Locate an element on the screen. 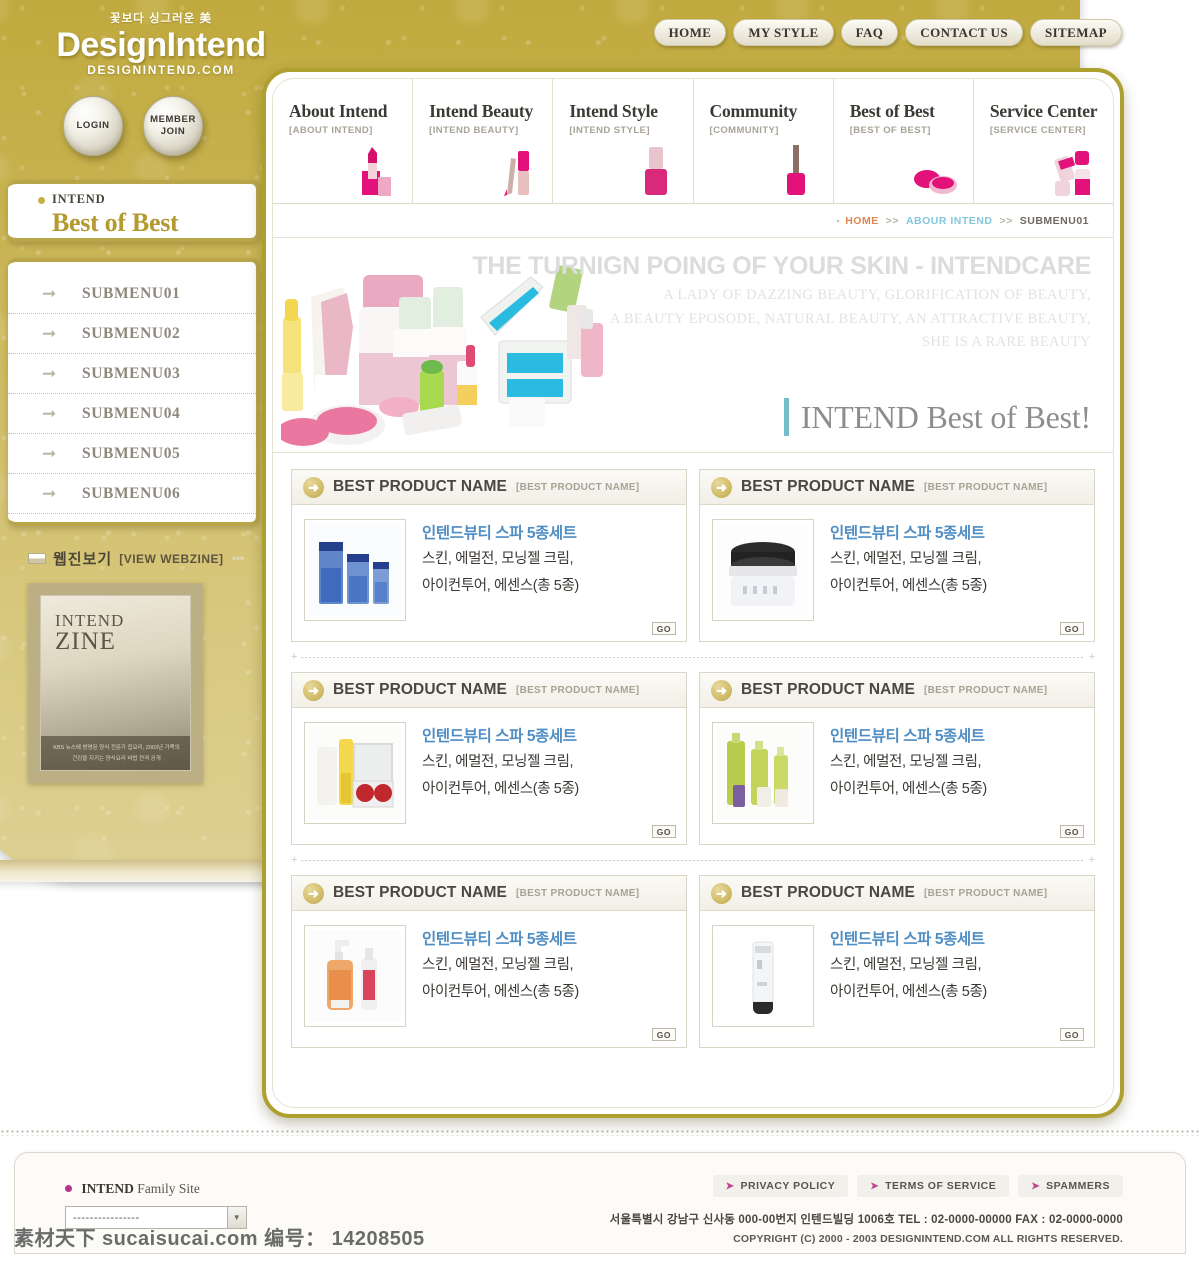 Image resolution: width=1200 pixels, height=1263 pixels. topnav-item-faq: FAQ is located at coordinates (869, 32).